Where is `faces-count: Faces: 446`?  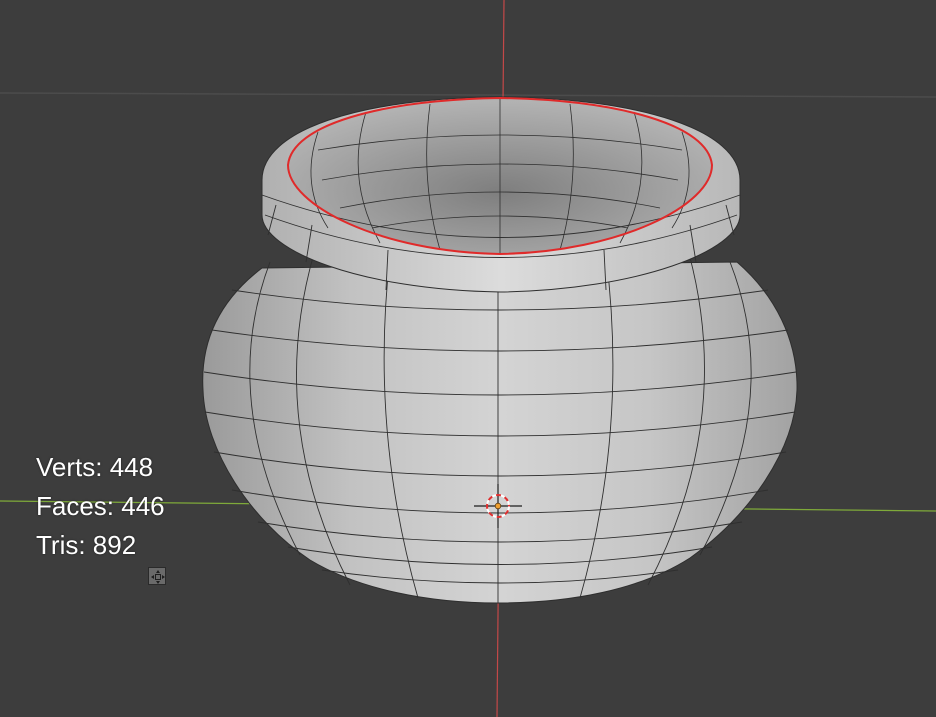
faces-count: Faces: 446 is located at coordinates (100, 506).